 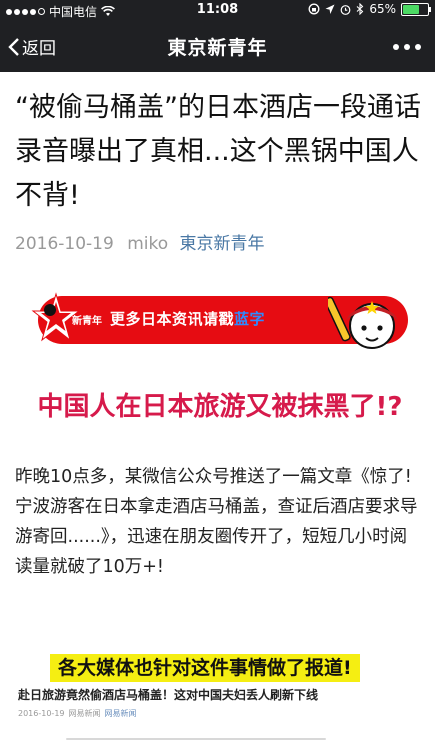 I want to click on nav-title: 東京新青年, so click(x=217, y=48).